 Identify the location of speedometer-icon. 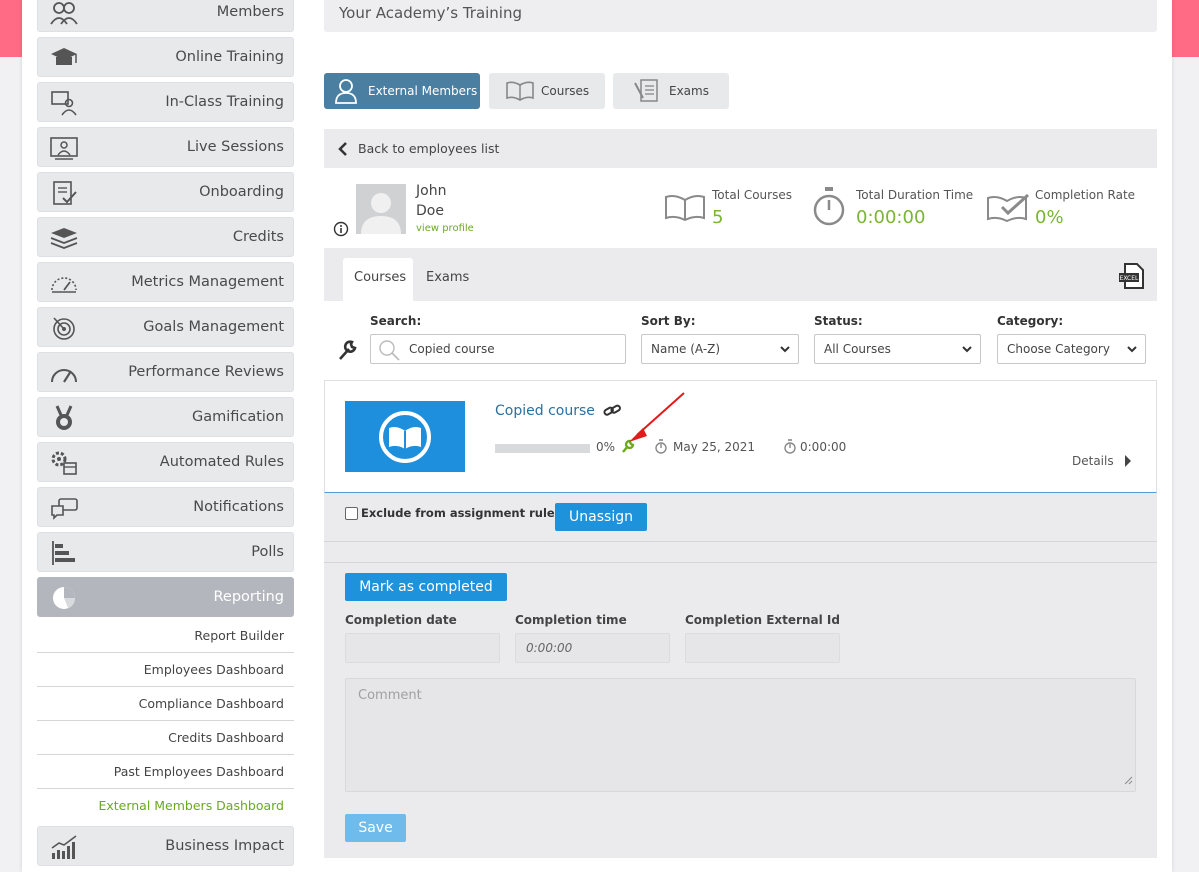
(64, 373).